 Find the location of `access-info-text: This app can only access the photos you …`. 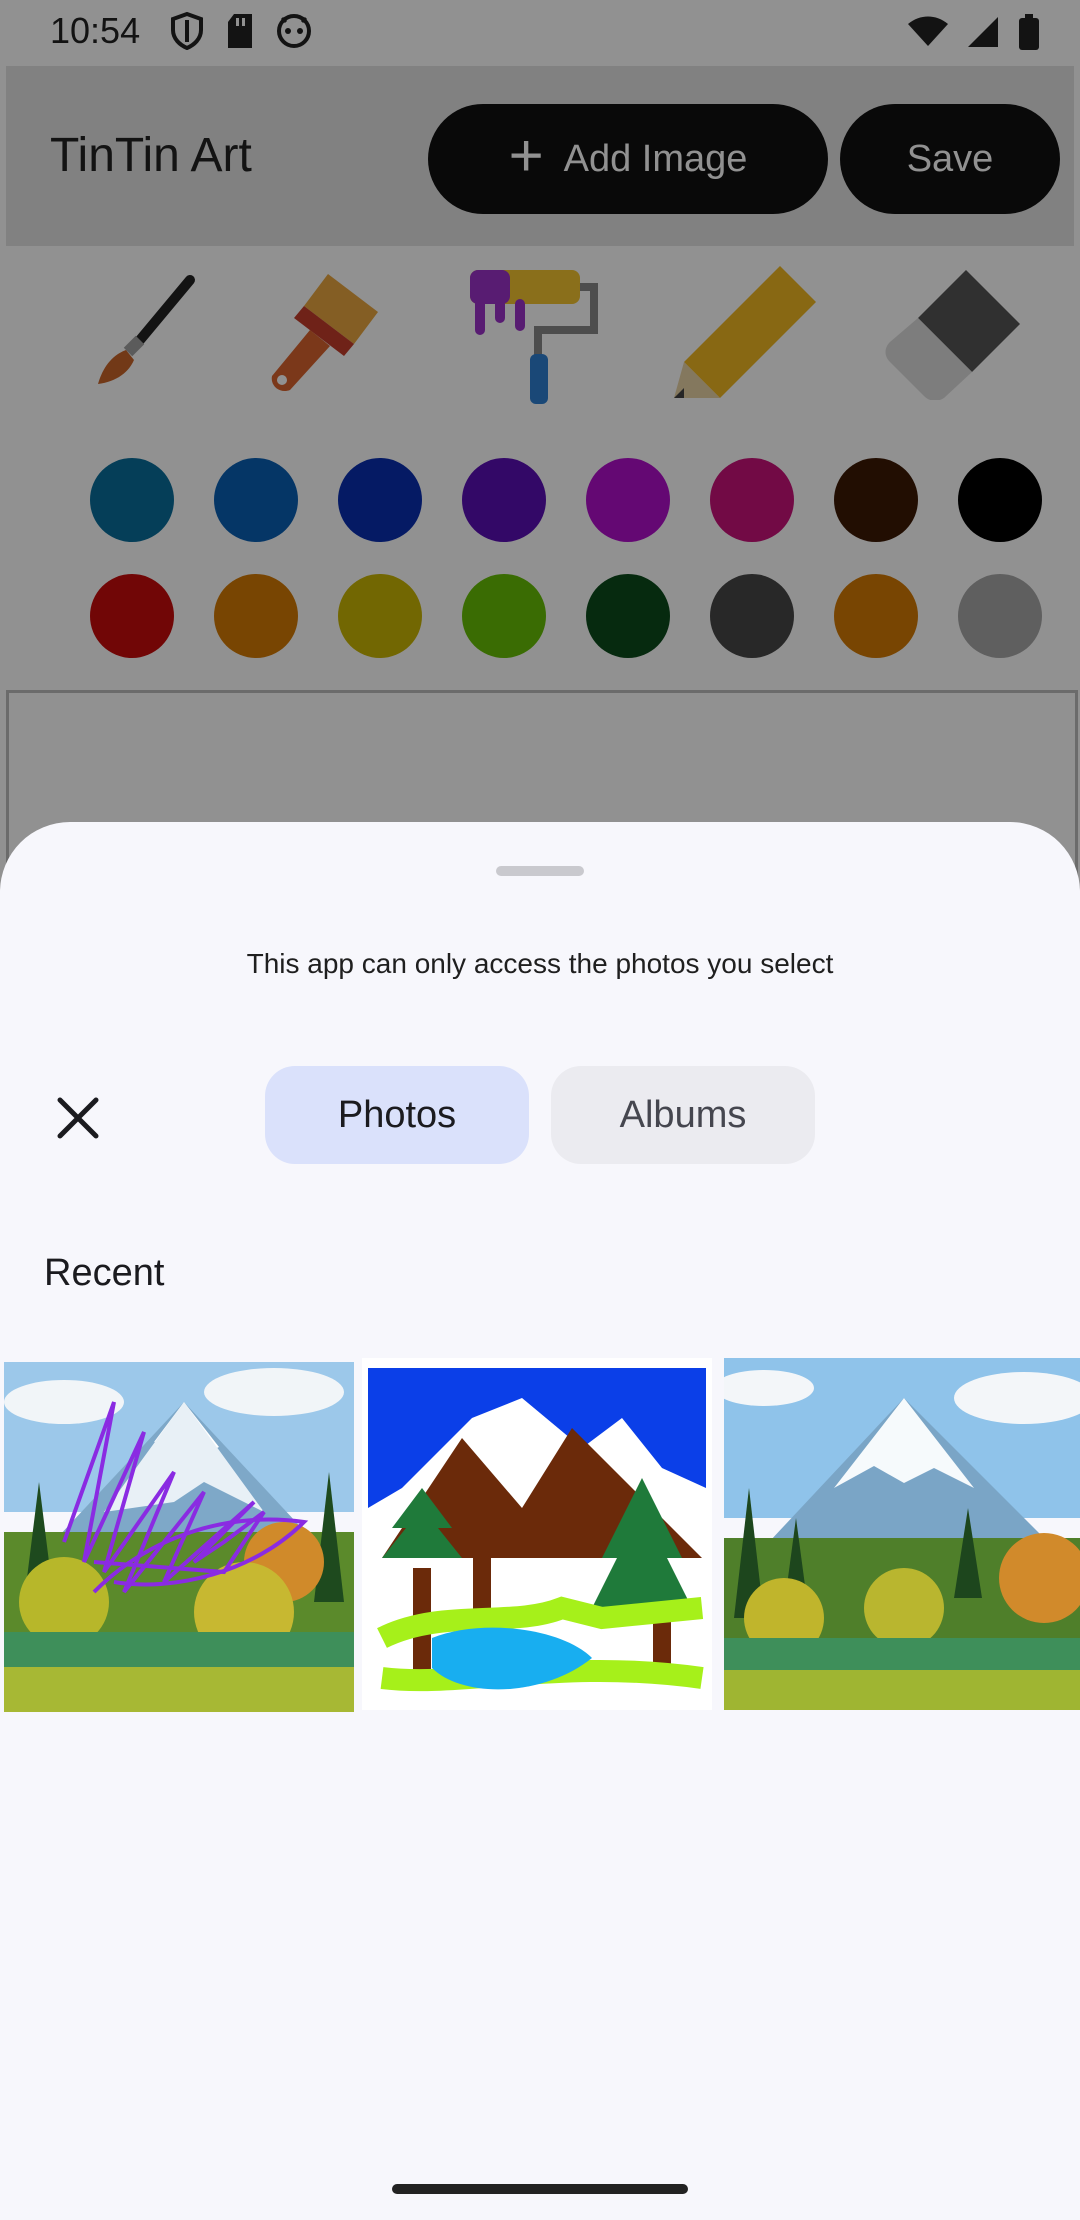

access-info-text: This app can only access the photos you … is located at coordinates (540, 963).